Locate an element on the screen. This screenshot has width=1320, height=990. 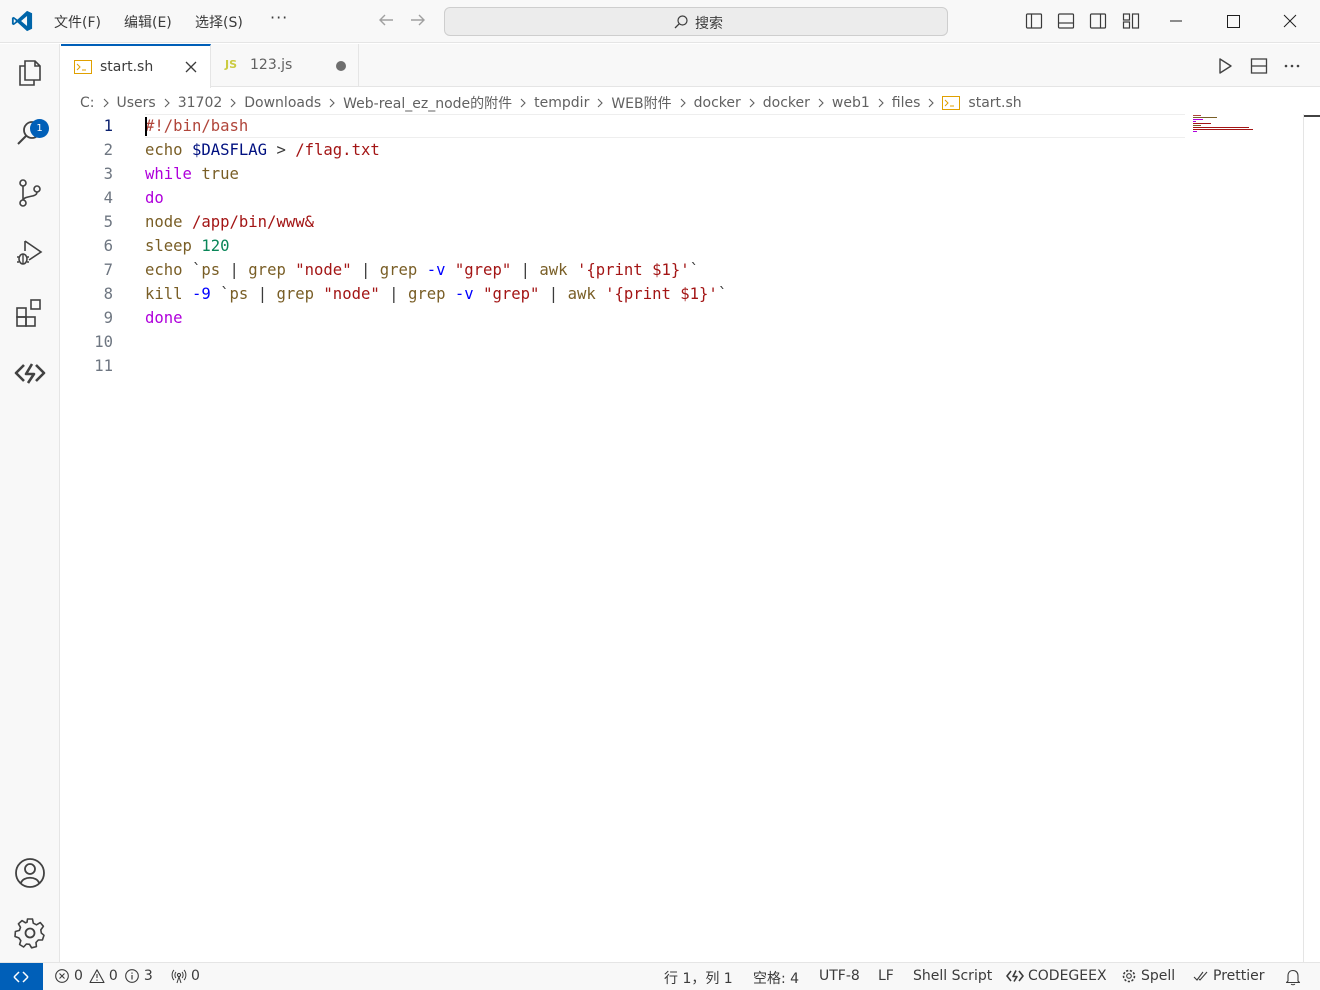
accounts-icon is located at coordinates (30, 873).